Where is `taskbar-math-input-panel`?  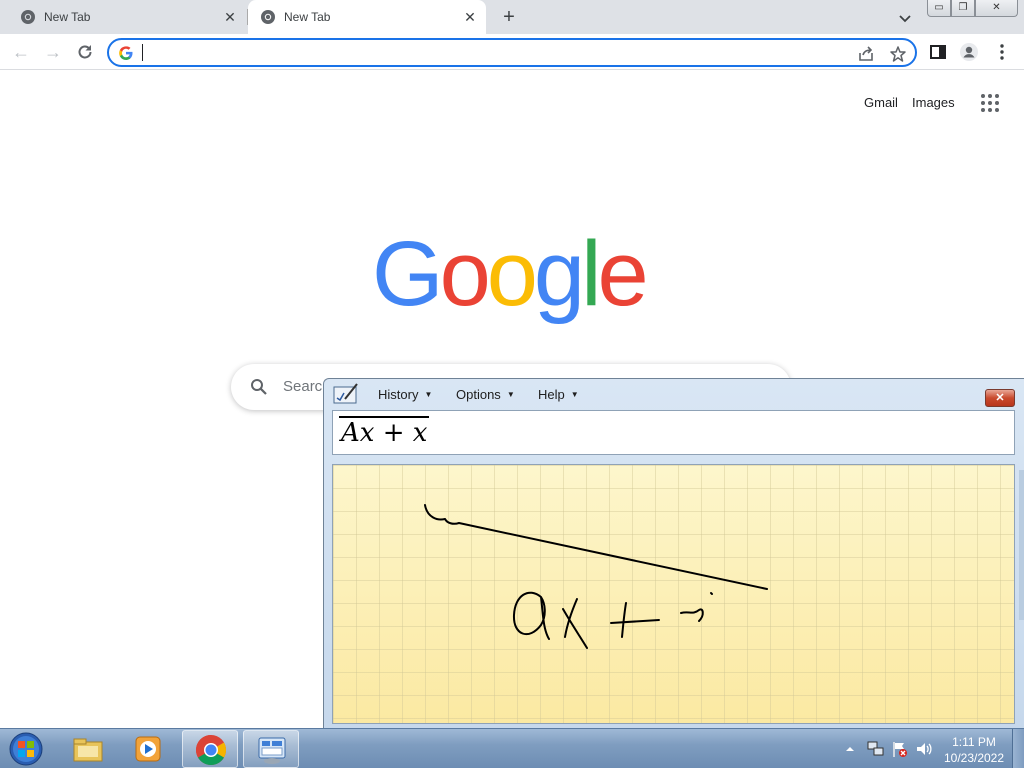
taskbar-math-input-panel is located at coordinates (271, 749).